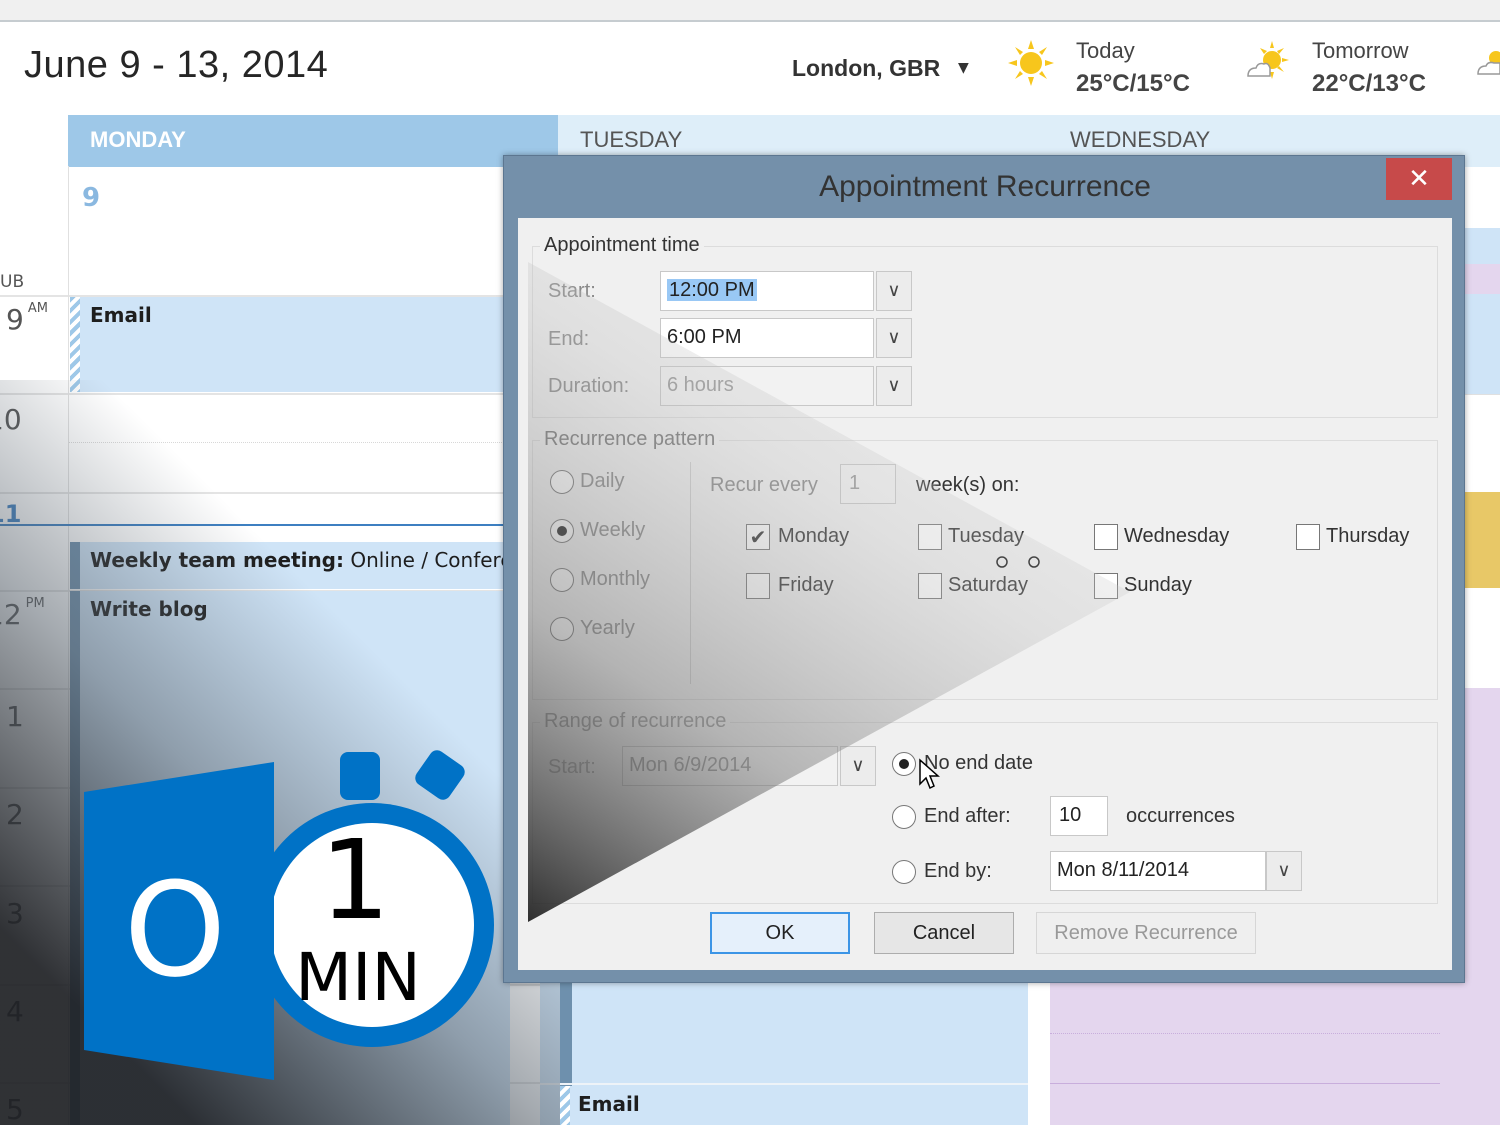  What do you see at coordinates (986, 536) in the screenshot?
I see `tuesday-label: Tuesday` at bounding box center [986, 536].